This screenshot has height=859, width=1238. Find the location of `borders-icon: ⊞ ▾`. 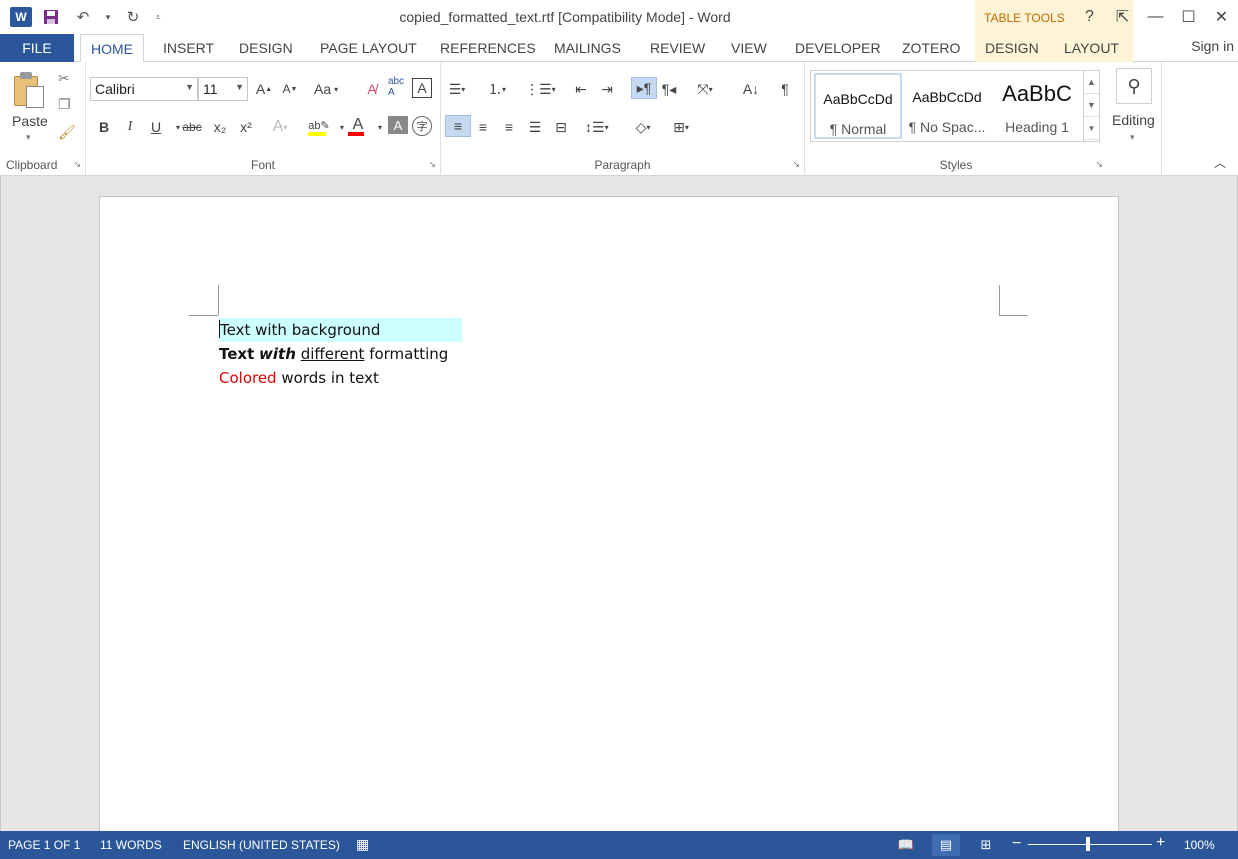

borders-icon: ⊞ ▾ is located at coordinates (681, 127).